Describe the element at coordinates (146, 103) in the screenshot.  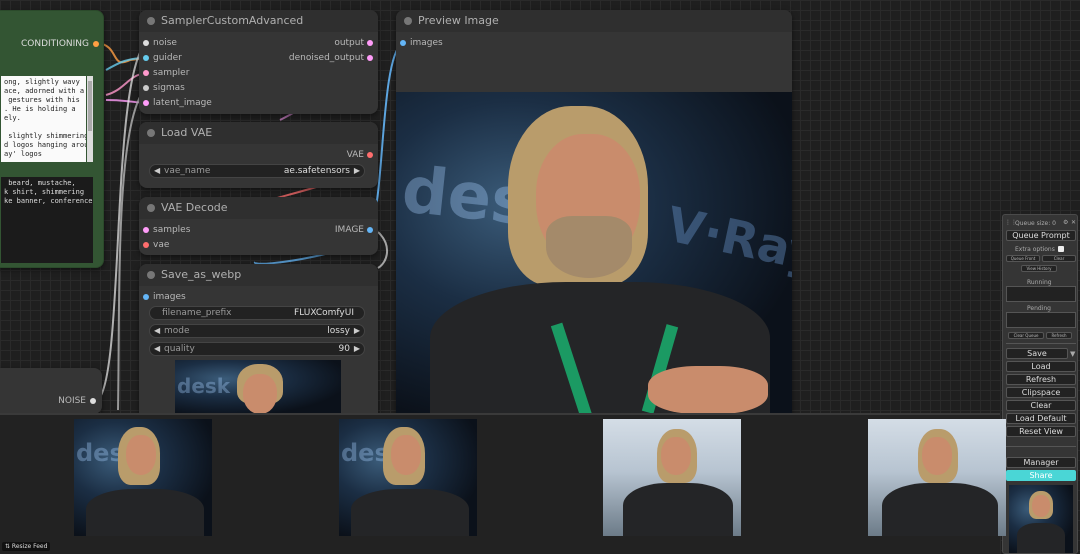
I see `latent-input-dot` at that location.